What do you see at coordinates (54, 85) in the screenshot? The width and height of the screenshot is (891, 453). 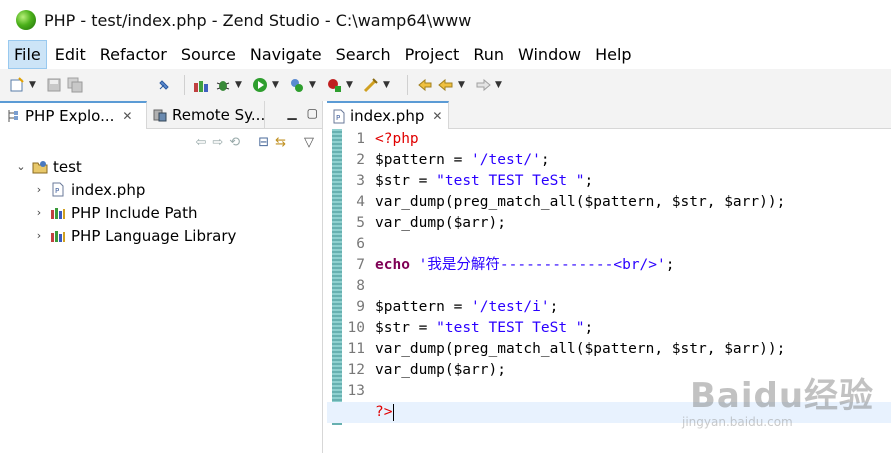 I see `save-icon` at bounding box center [54, 85].